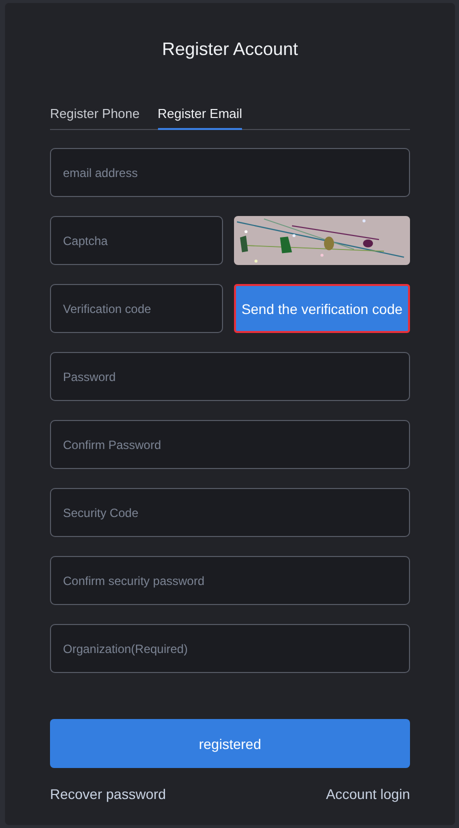 Image resolution: width=459 pixels, height=828 pixels. I want to click on input-field: Password, so click(230, 376).